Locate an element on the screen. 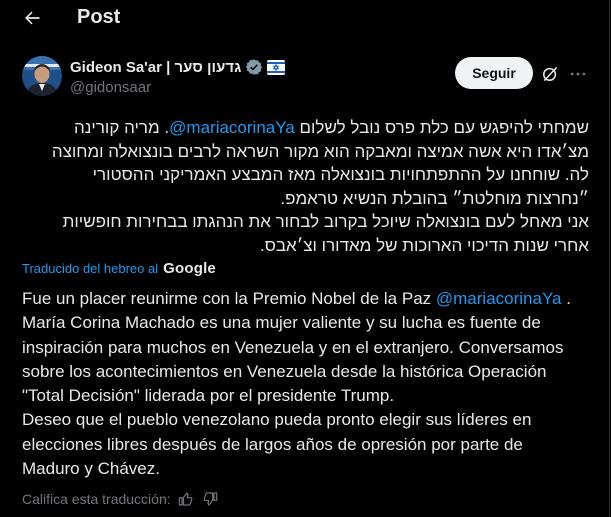  translation-source-link: Traducido del hebreo al Google is located at coordinates (119, 268).